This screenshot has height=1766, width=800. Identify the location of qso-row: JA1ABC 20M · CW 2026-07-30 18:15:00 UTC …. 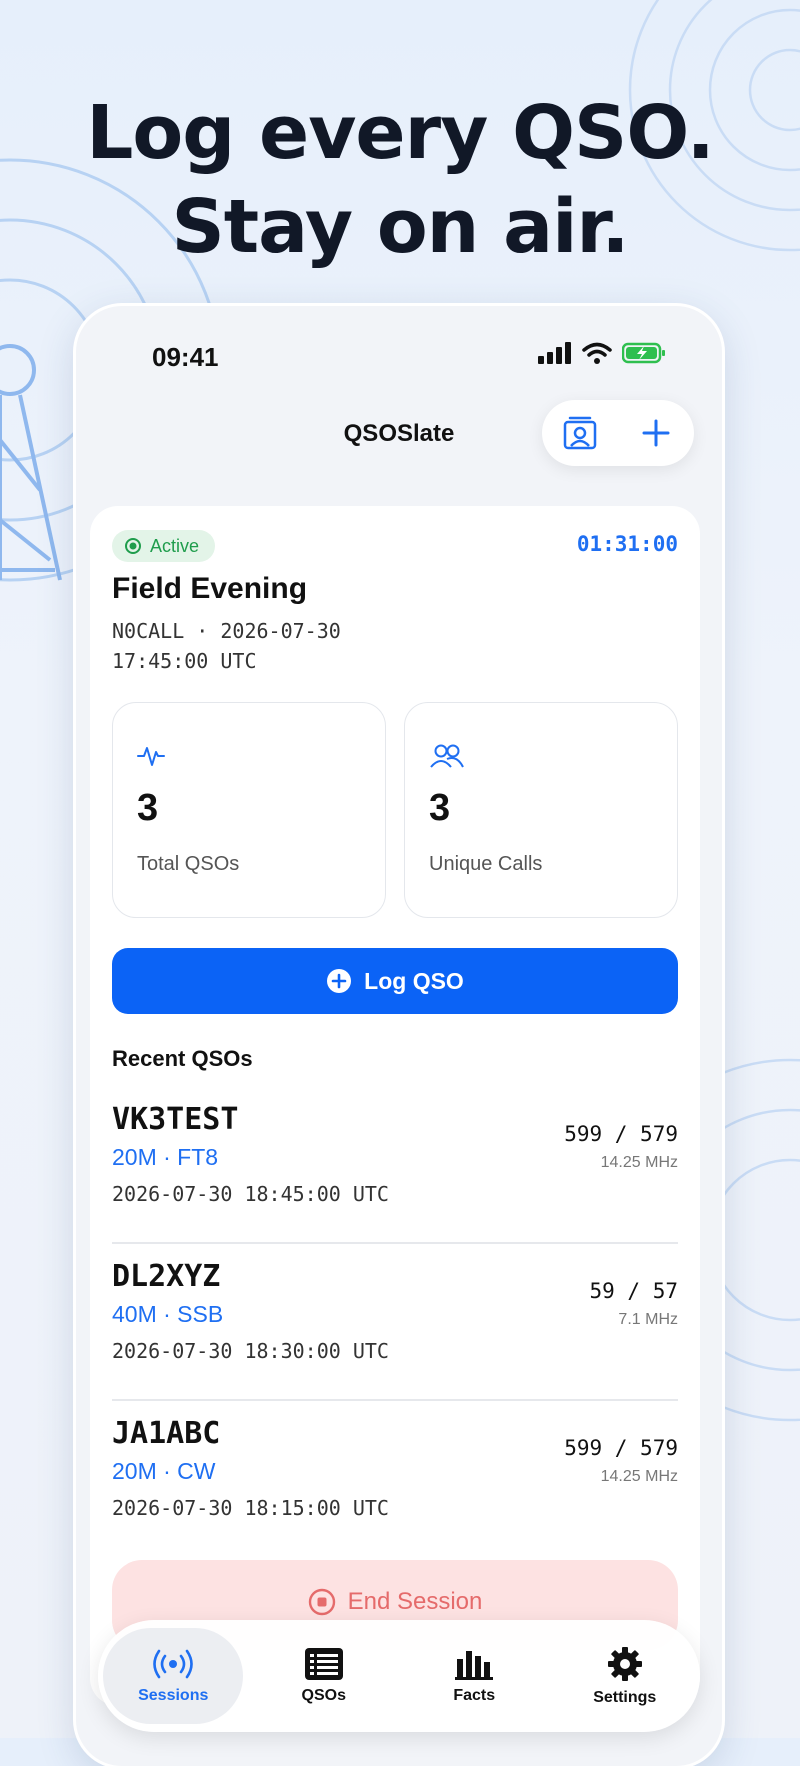
(395, 1494).